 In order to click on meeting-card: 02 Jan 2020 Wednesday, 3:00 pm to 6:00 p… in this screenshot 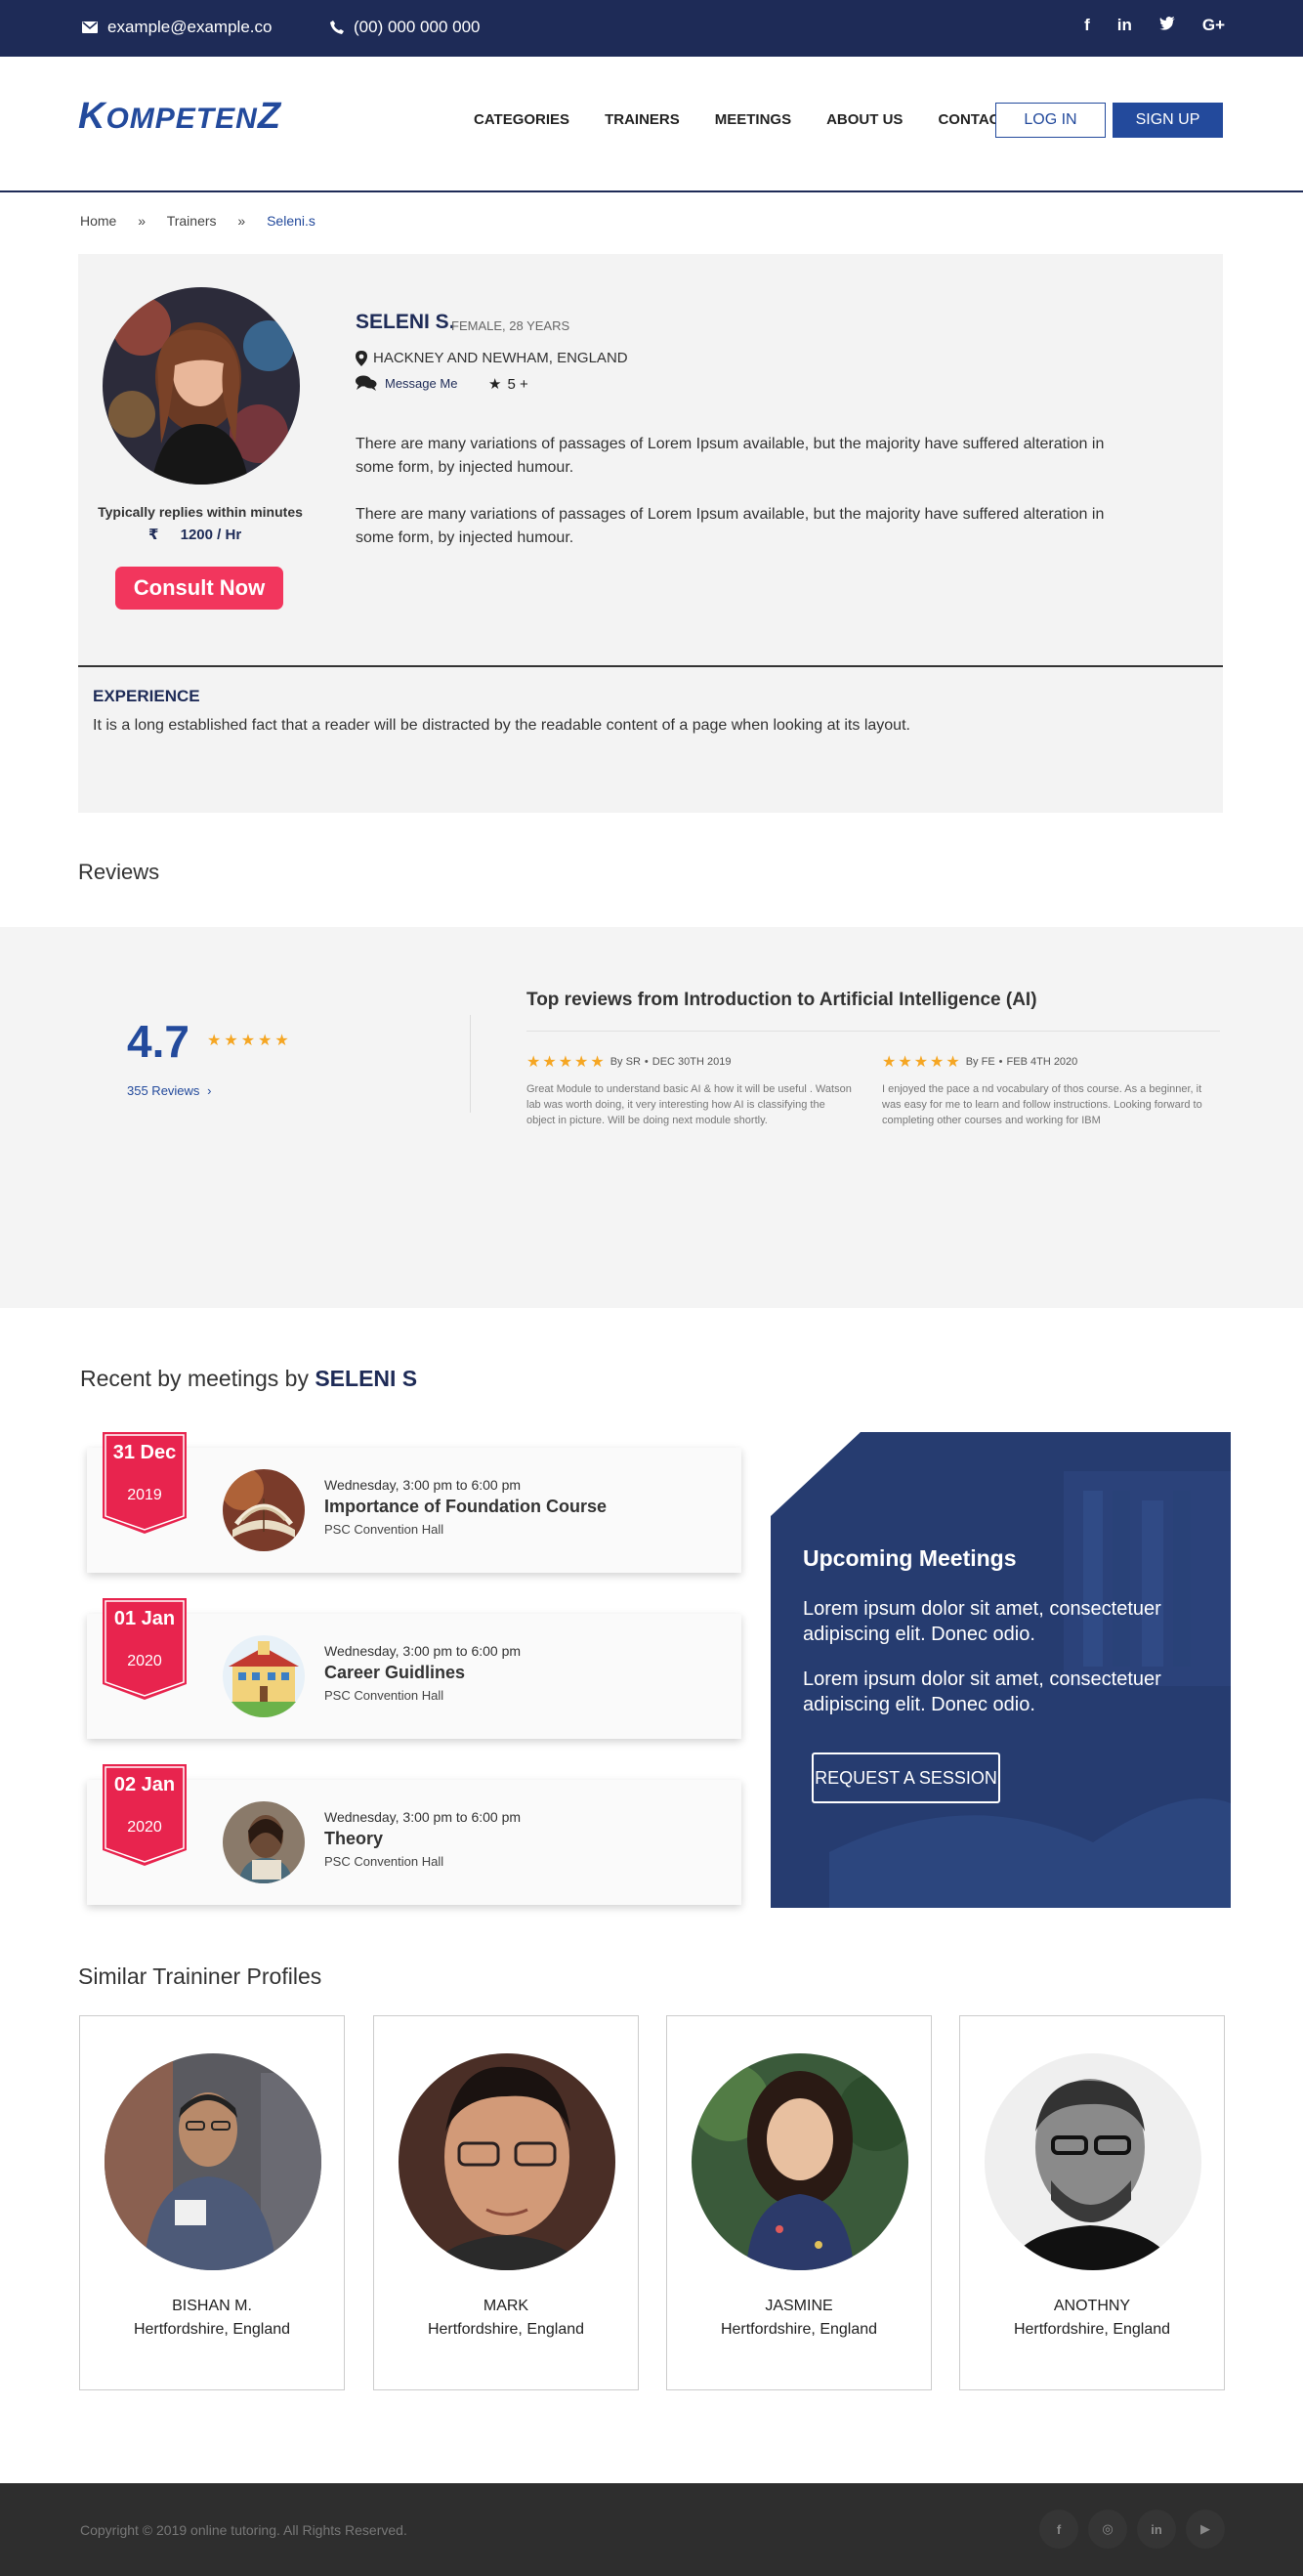, I will do `click(414, 1834)`.